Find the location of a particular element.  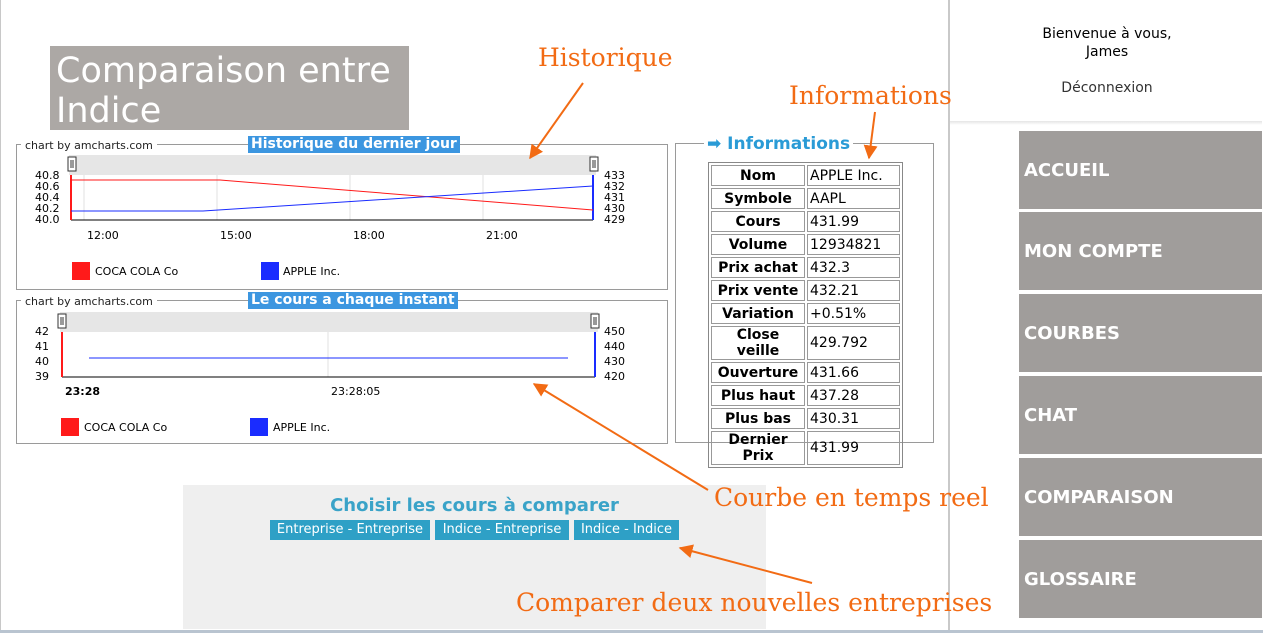

nav-item-glossaire: GLOSSAIRE is located at coordinates (1140, 579).